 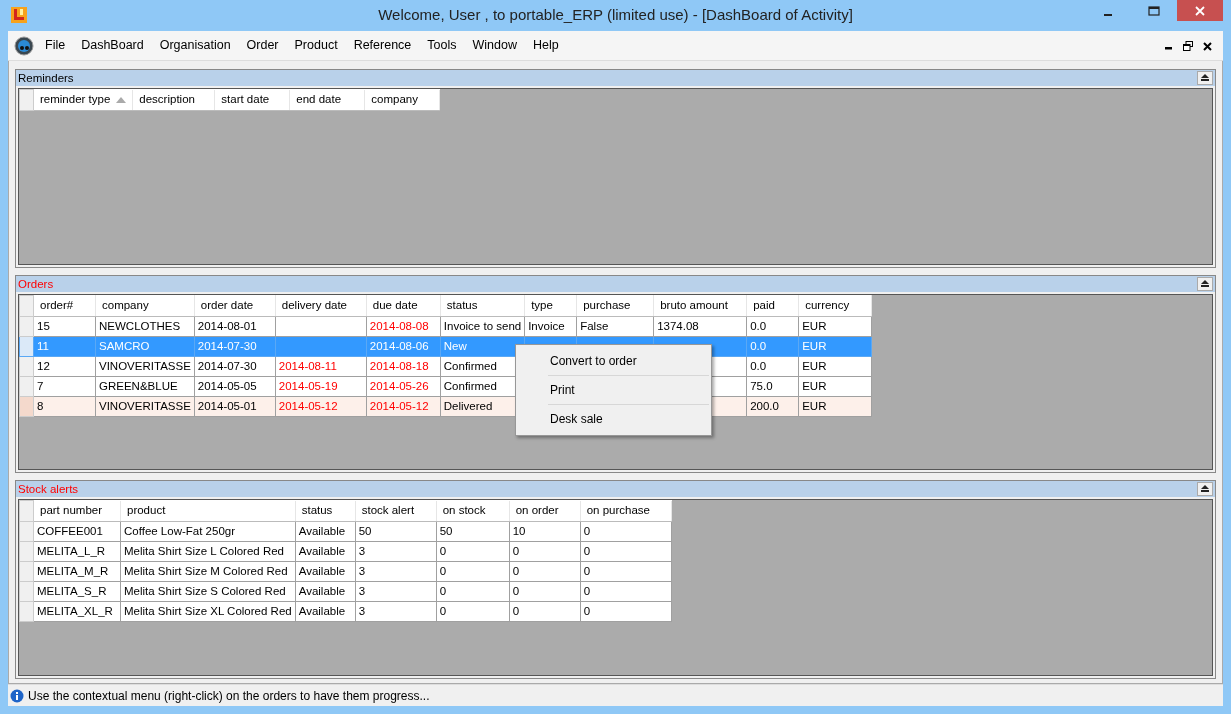 I want to click on menu-item: Order, so click(x=262, y=45).